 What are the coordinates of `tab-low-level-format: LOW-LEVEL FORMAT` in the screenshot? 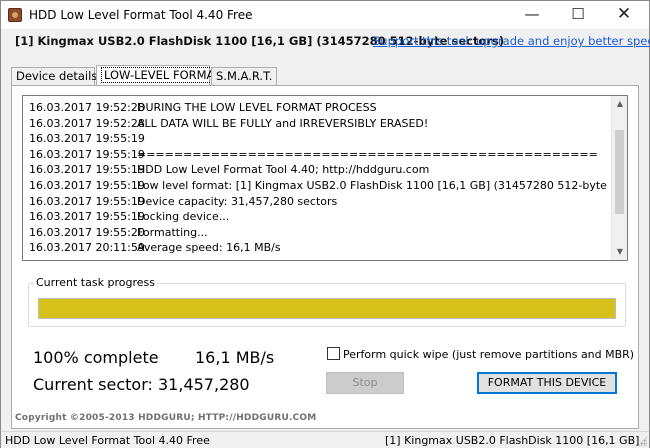 It's located at (160, 76).